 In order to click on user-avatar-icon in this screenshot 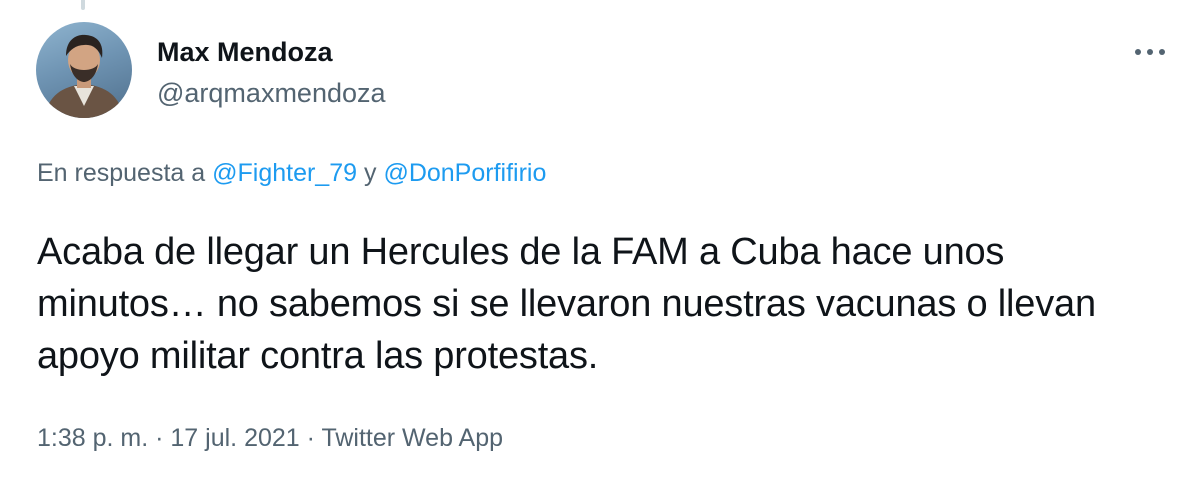, I will do `click(84, 76)`.